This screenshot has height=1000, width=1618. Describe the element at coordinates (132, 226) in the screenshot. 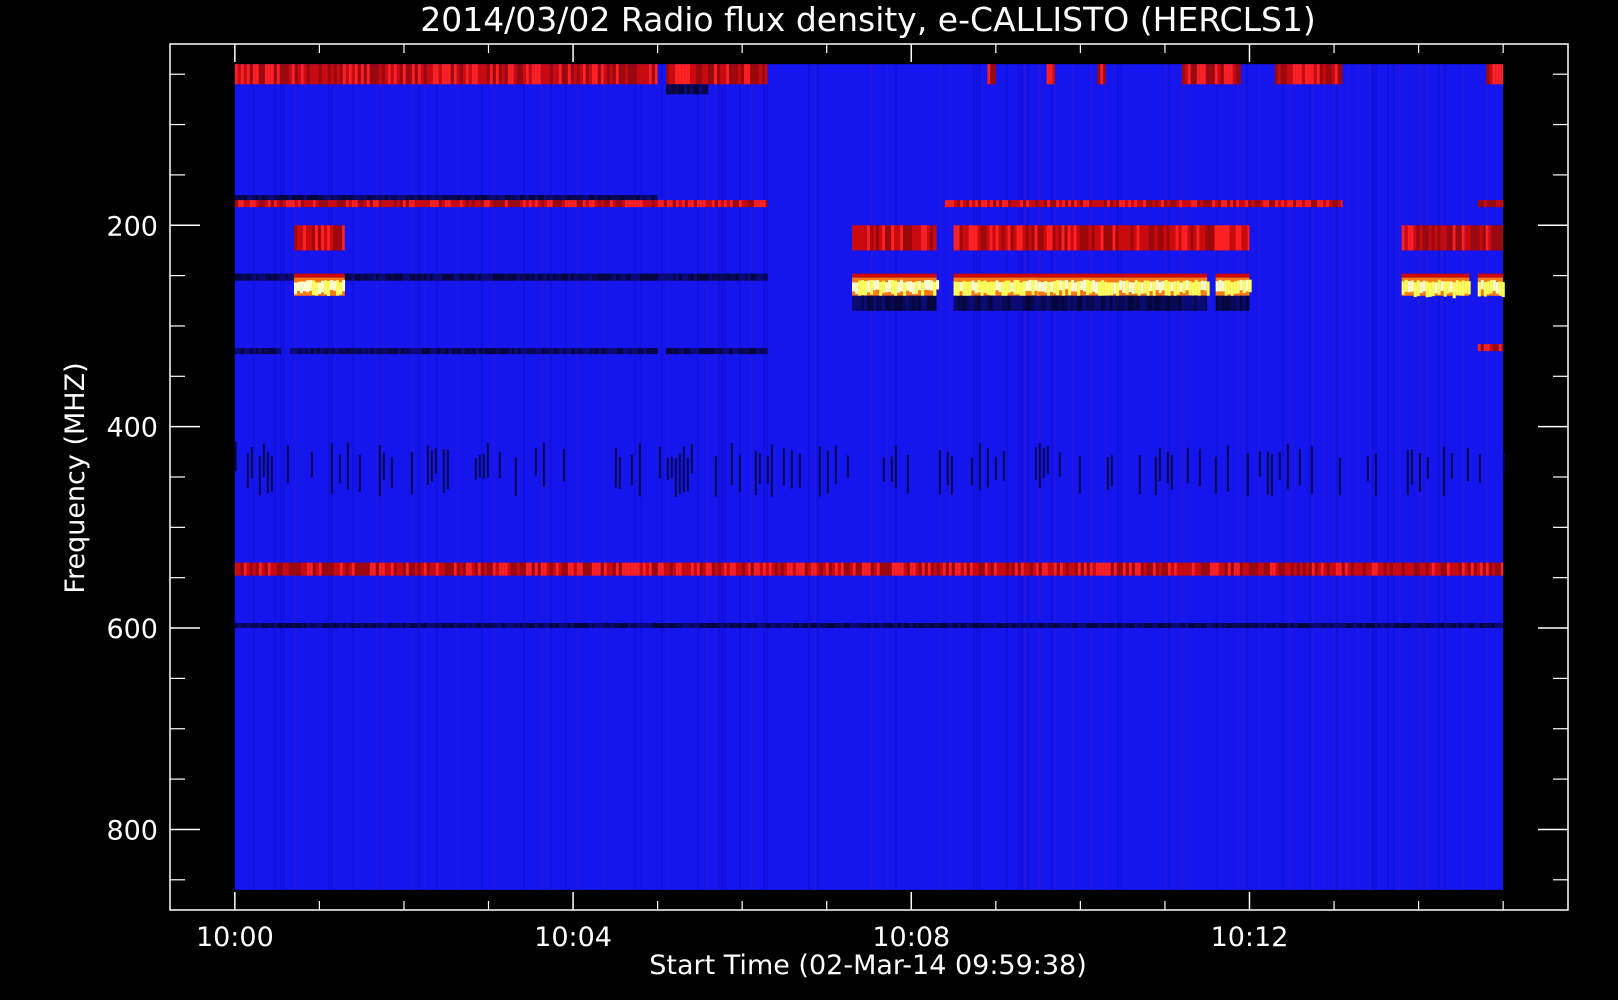

I see `y-tick-label: 200` at that location.